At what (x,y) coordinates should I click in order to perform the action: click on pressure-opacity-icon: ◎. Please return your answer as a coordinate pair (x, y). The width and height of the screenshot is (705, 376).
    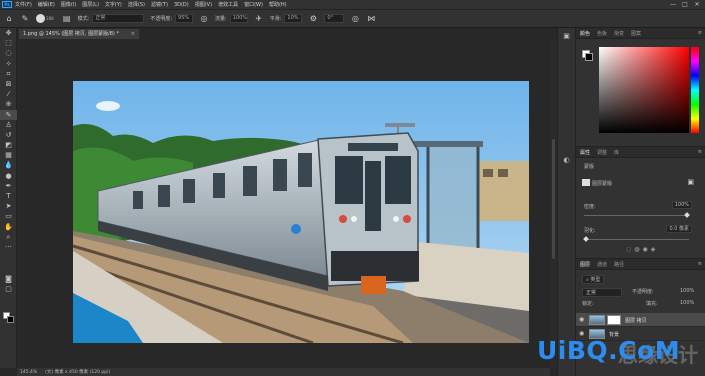
    Looking at the image, I should click on (204, 19).